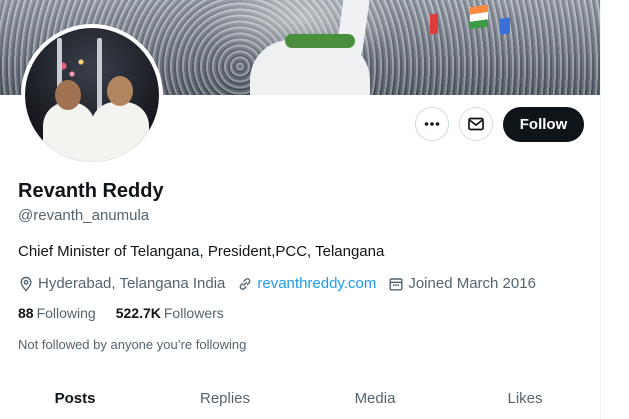  What do you see at coordinates (472, 283) in the screenshot?
I see `joined-text: Joined March 2016` at bounding box center [472, 283].